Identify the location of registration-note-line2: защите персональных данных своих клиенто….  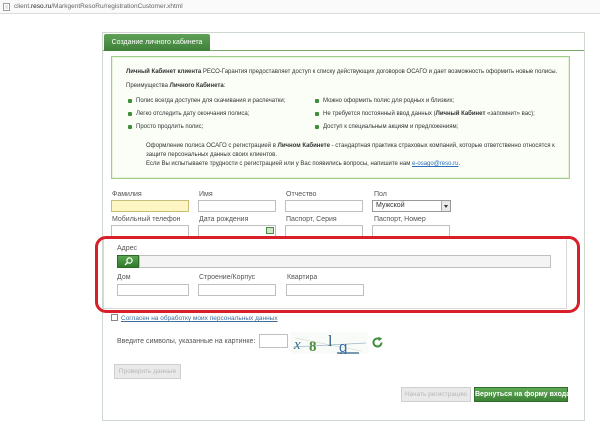
(211, 155).